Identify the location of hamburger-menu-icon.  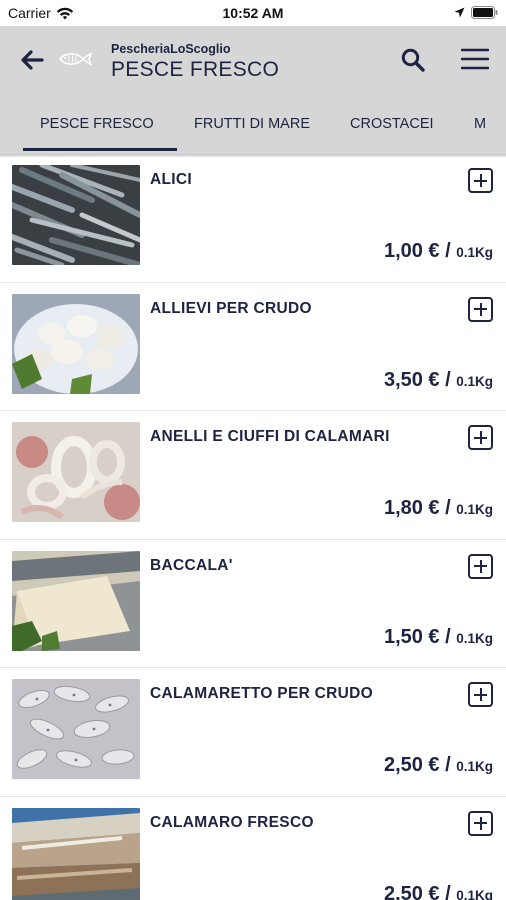
(475, 59).